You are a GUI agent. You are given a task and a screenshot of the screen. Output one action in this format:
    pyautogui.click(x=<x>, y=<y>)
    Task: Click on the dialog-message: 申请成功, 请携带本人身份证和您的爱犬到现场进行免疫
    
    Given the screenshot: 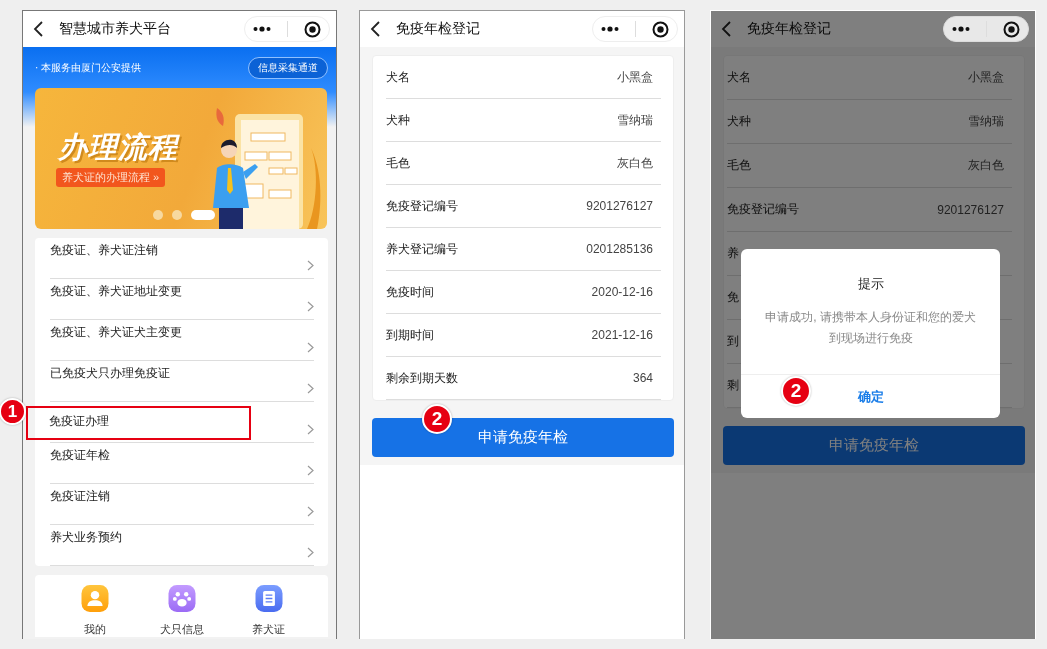 What is the action you would take?
    pyautogui.click(x=870, y=328)
    